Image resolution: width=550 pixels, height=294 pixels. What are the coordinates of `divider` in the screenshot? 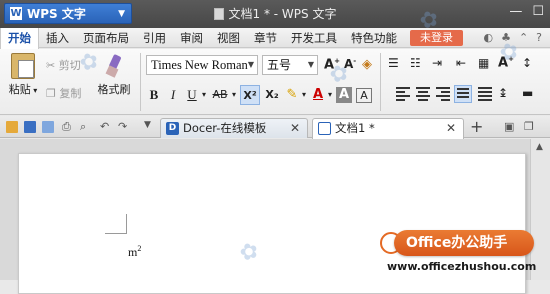 It's located at (140, 82).